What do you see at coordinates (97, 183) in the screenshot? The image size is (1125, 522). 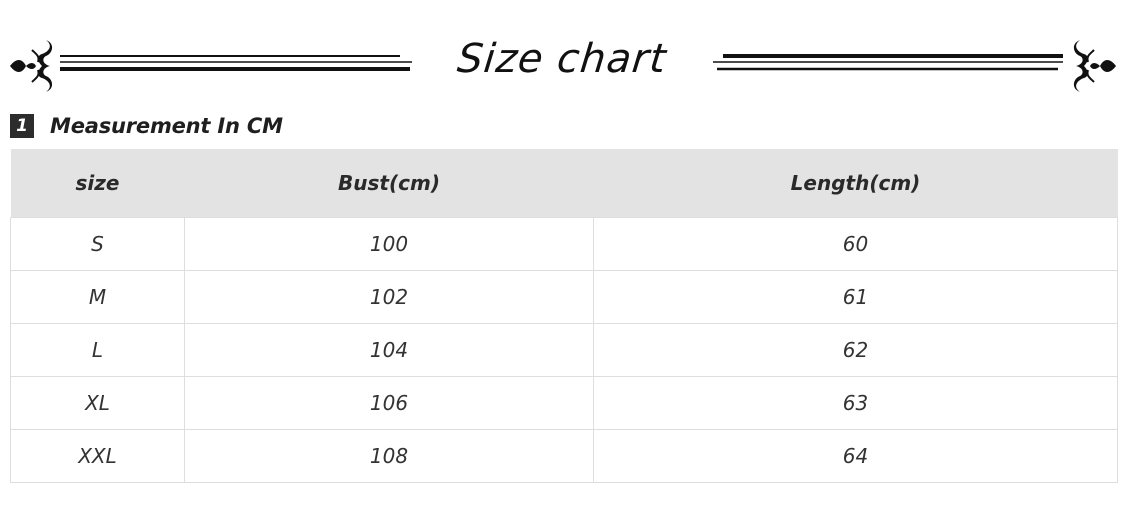 I see `column-header-size: size` at bounding box center [97, 183].